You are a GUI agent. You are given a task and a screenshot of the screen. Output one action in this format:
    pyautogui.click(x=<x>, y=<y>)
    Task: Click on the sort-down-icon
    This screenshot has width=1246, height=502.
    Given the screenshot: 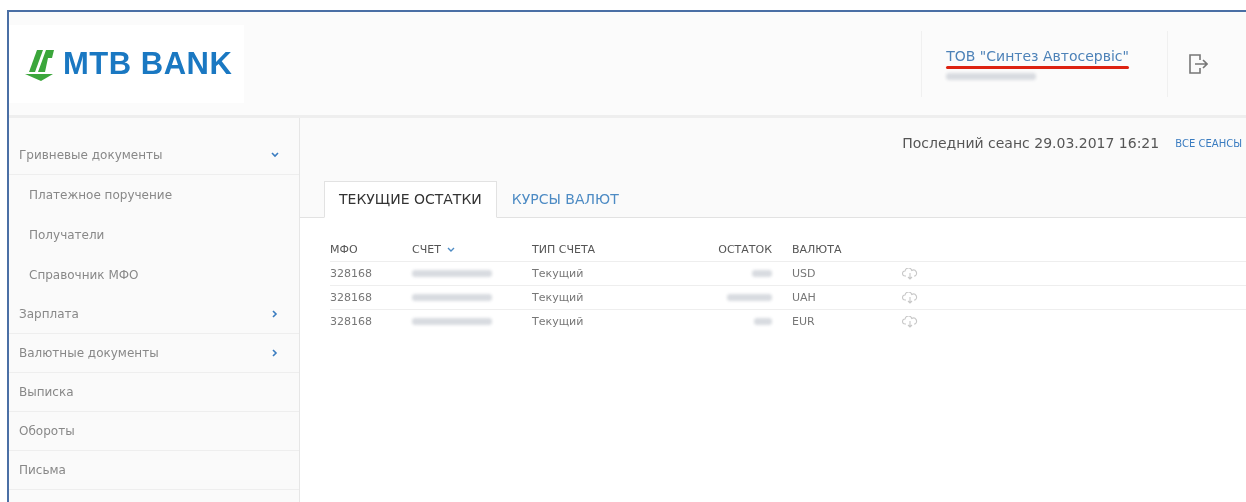 What is the action you would take?
    pyautogui.click(x=450, y=249)
    